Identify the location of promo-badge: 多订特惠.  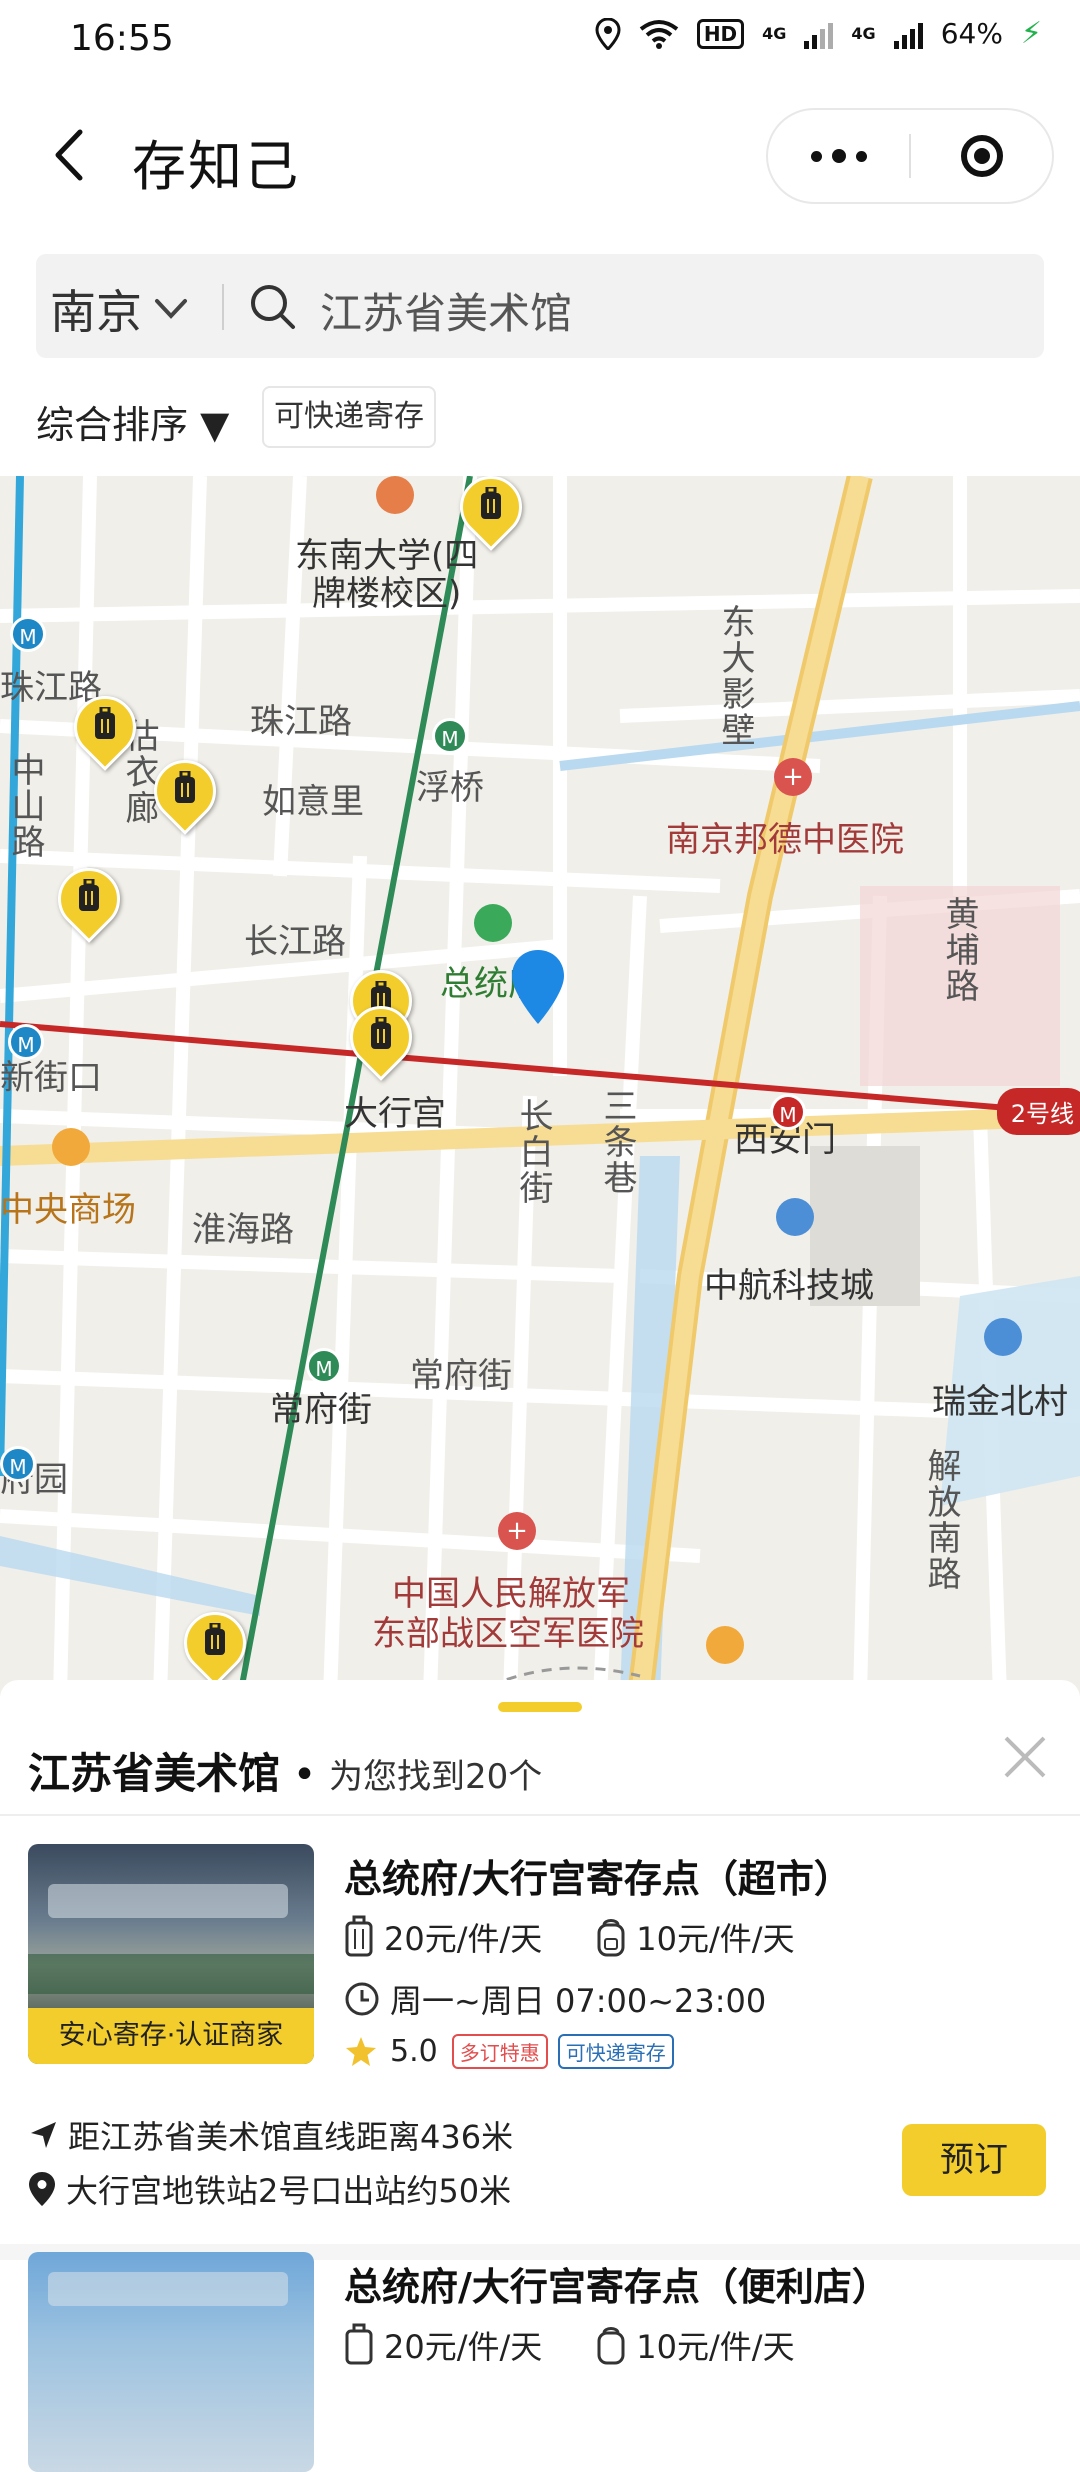
(499, 2051).